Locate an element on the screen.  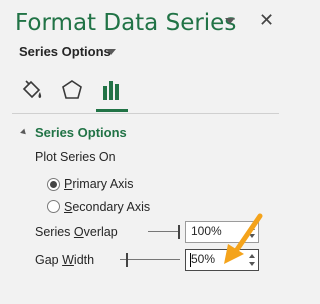
secondary-axis-label: Secondary Axis is located at coordinates (107, 207).